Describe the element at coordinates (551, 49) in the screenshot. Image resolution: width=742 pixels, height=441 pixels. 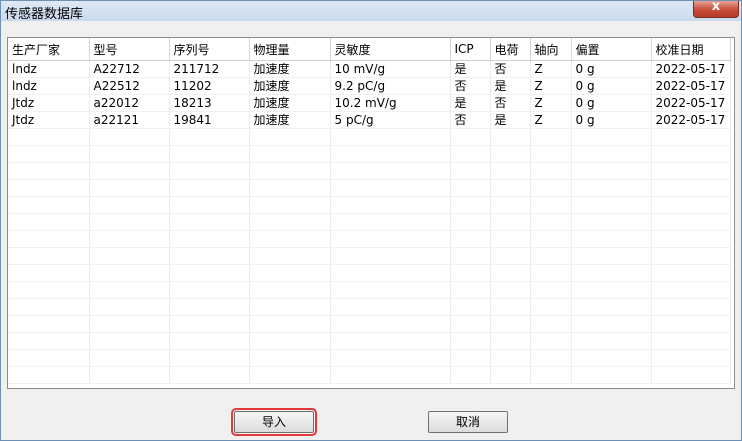
I see `column-header: 轴向` at that location.